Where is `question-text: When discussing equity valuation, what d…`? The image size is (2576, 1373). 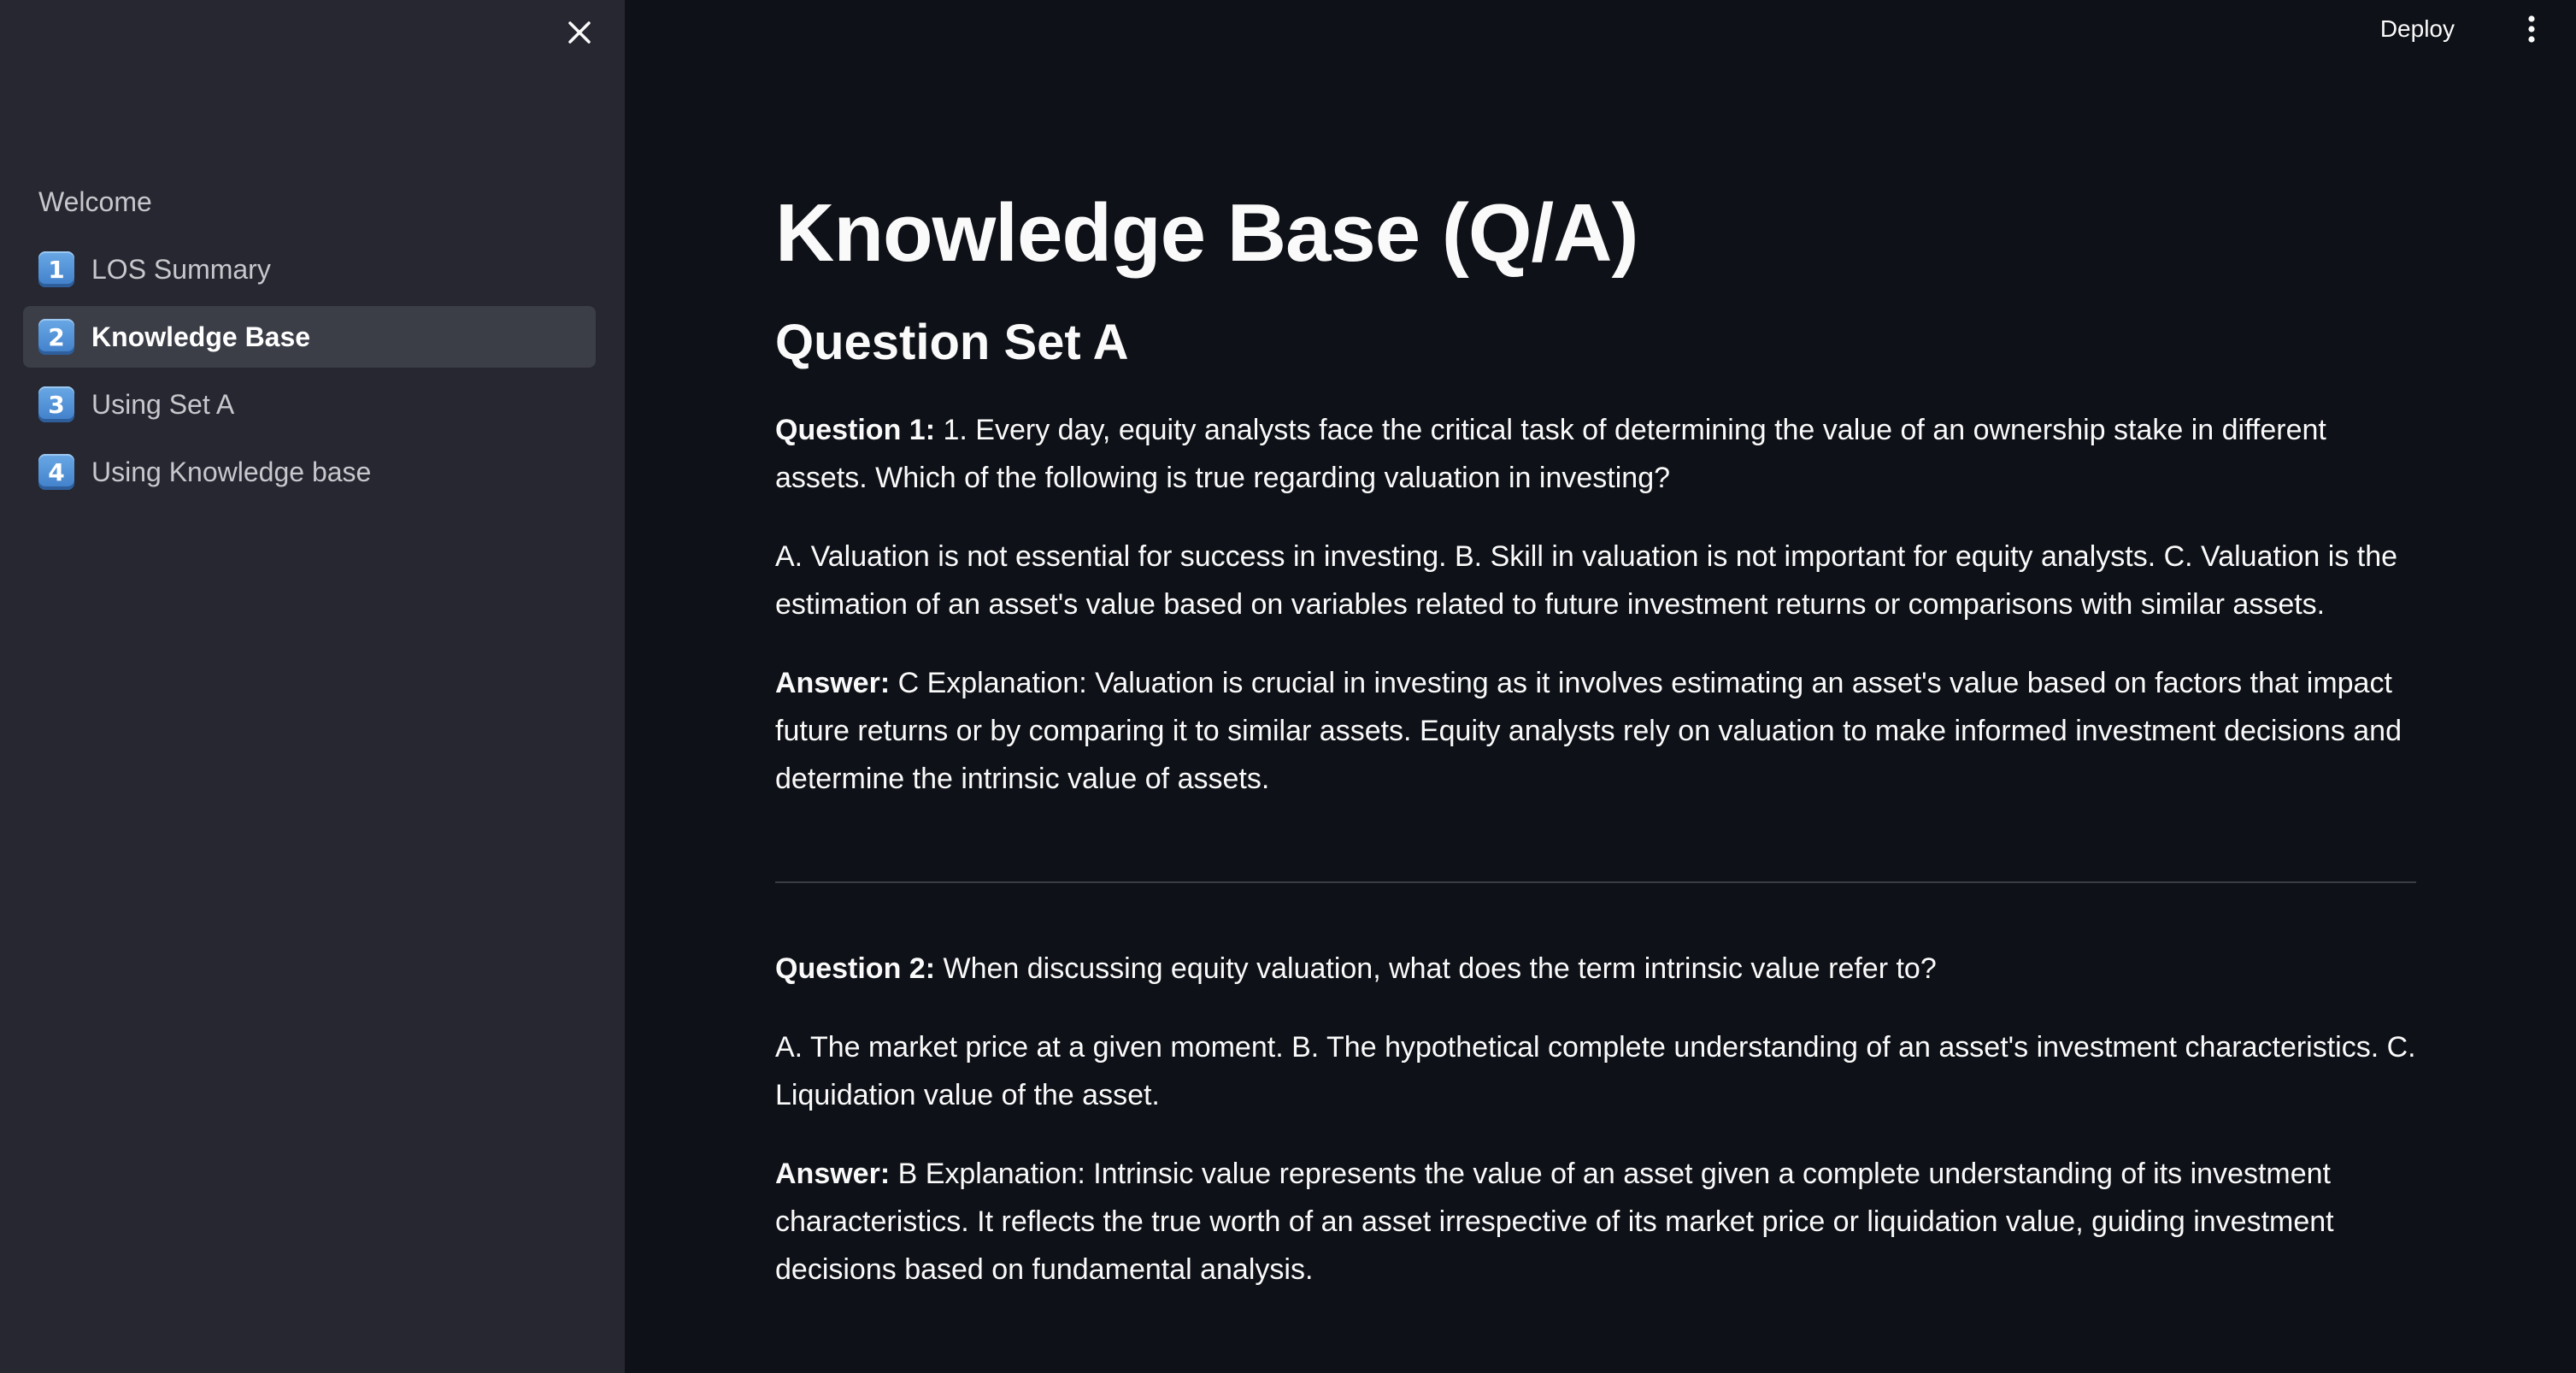 question-text: When discussing equity valuation, what d… is located at coordinates (1436, 969).